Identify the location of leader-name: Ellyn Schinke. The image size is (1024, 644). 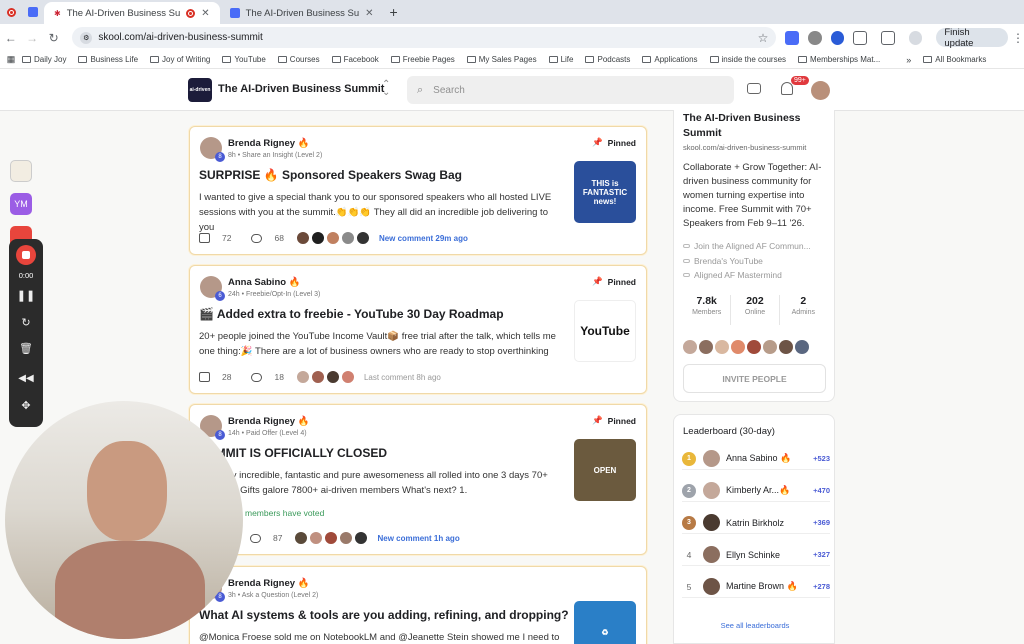
(769, 555).